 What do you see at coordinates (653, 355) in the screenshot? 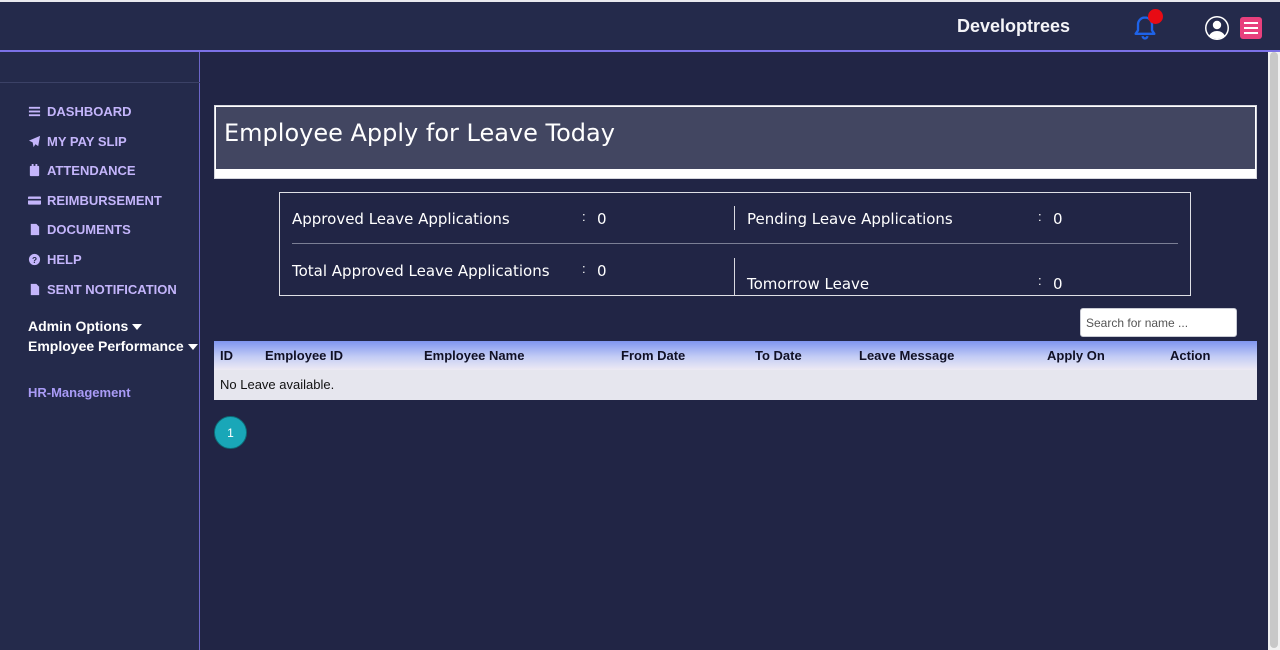
I see `column-header-from-date: From Date` at bounding box center [653, 355].